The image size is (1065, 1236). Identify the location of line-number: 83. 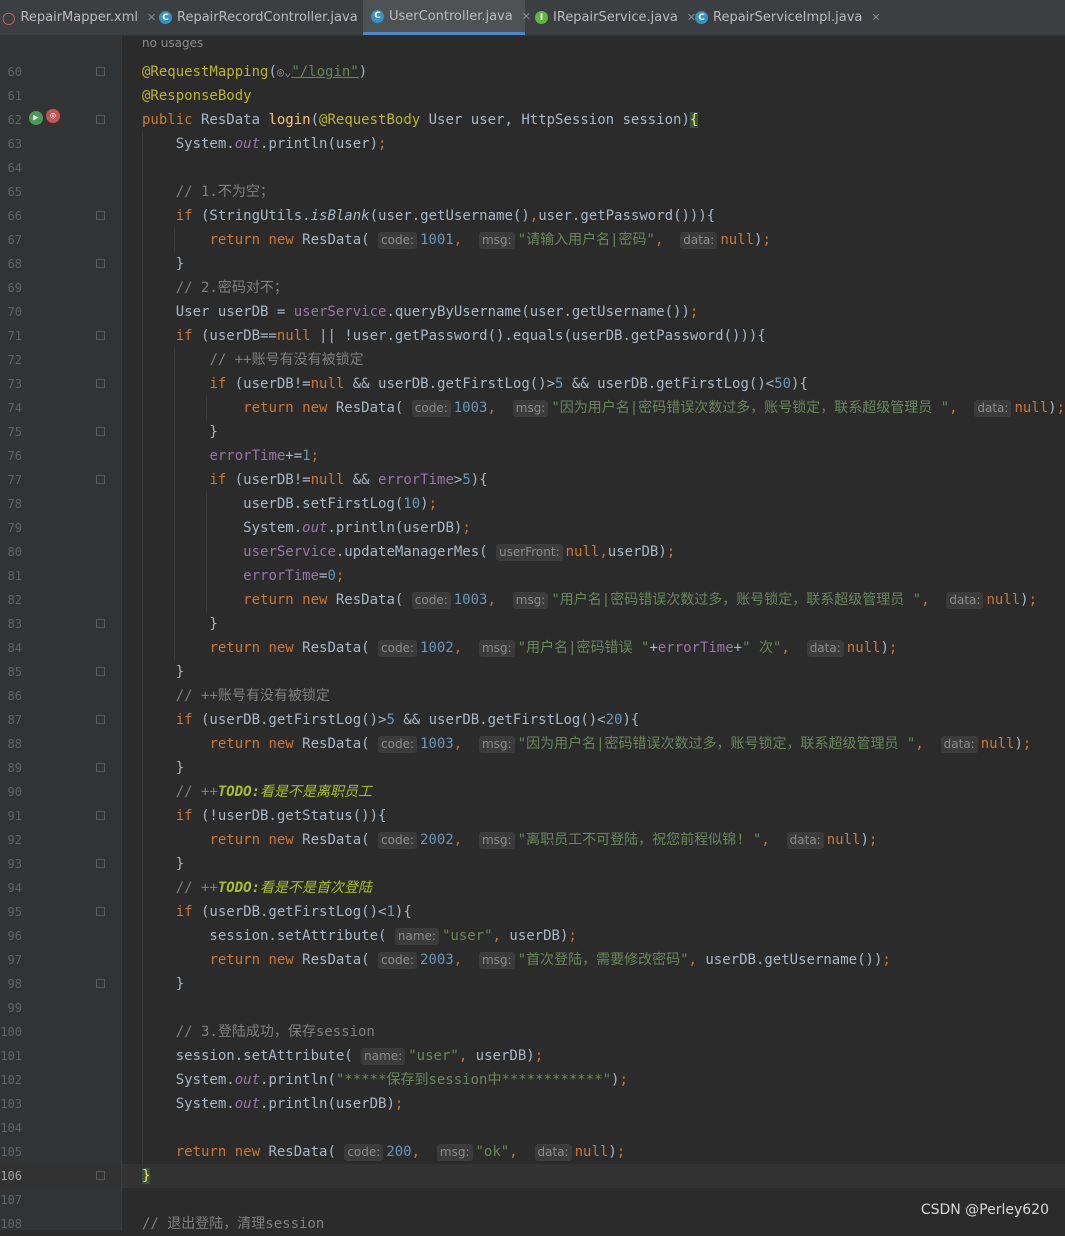
(11, 624).